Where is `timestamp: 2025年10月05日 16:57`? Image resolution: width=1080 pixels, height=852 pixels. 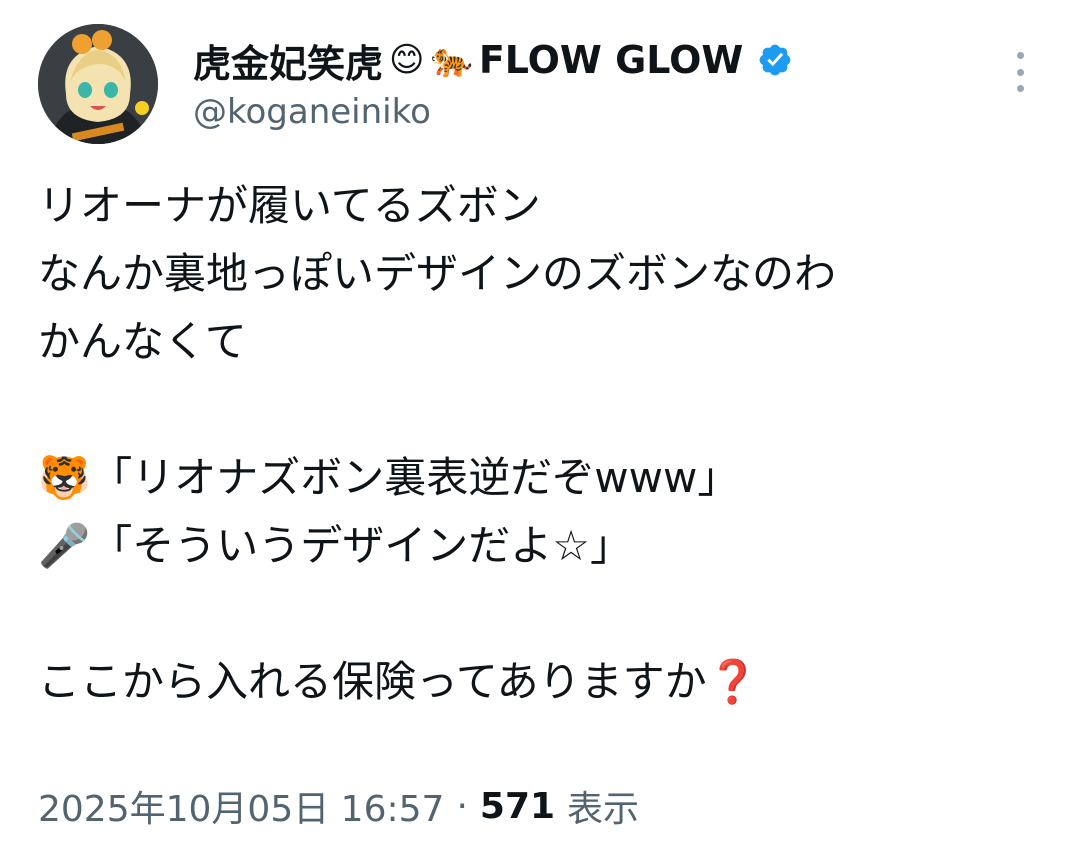 timestamp: 2025年10月05日 16:57 is located at coordinates (241, 806).